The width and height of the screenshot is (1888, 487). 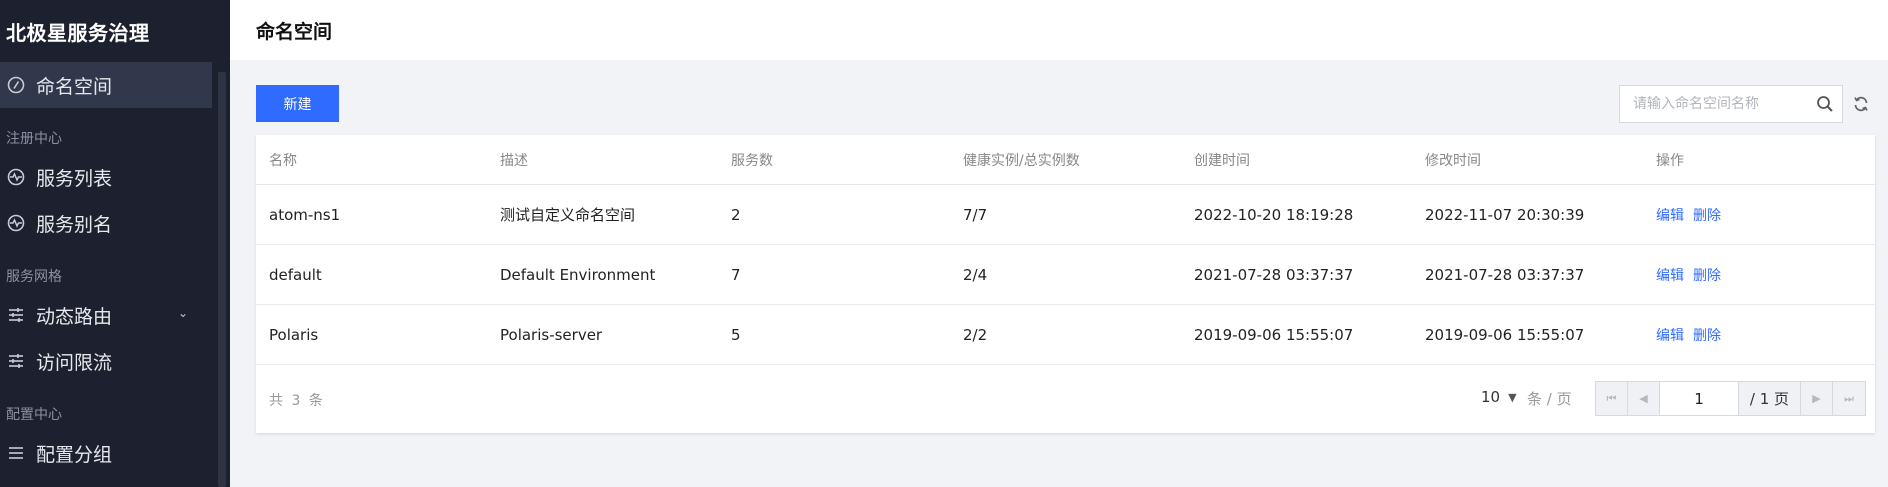 What do you see at coordinates (16, 177) in the screenshot?
I see `service-list-icon` at bounding box center [16, 177].